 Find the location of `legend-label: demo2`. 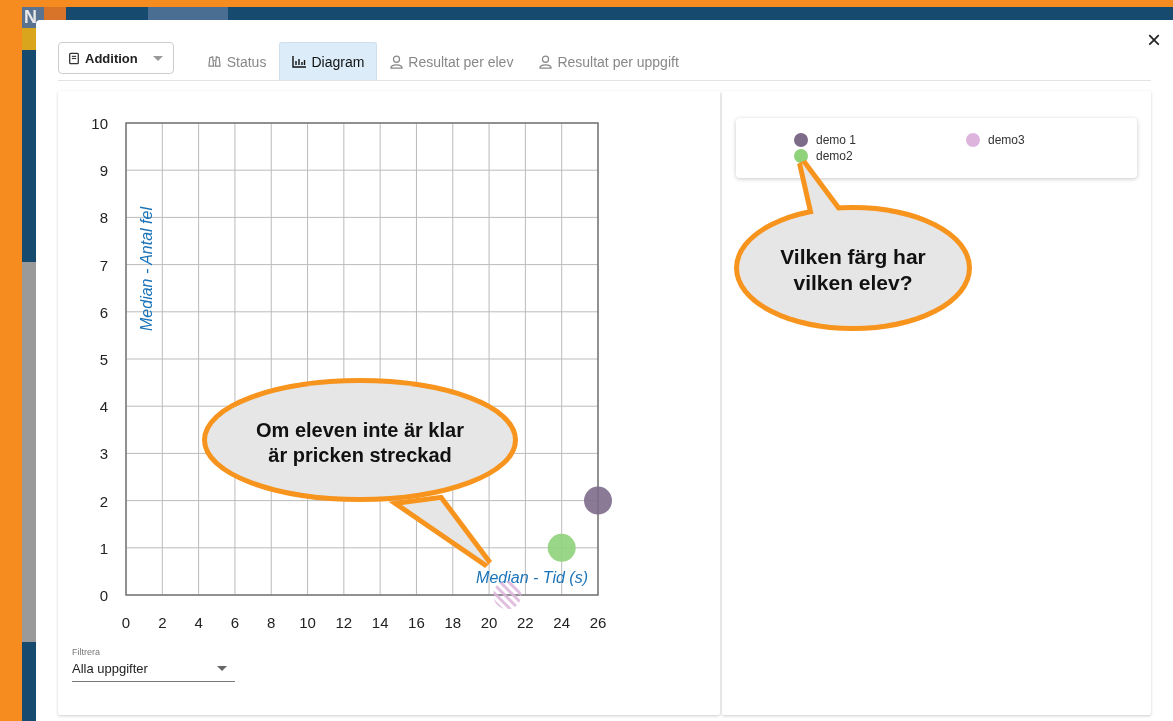

legend-label: demo2 is located at coordinates (834, 156).